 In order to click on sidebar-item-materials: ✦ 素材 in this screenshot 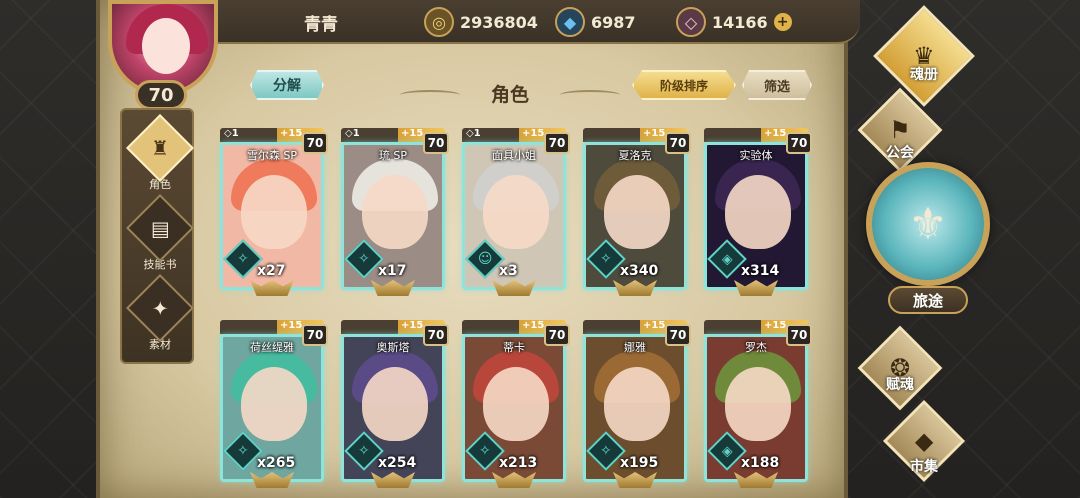, I will do `click(160, 314)`.